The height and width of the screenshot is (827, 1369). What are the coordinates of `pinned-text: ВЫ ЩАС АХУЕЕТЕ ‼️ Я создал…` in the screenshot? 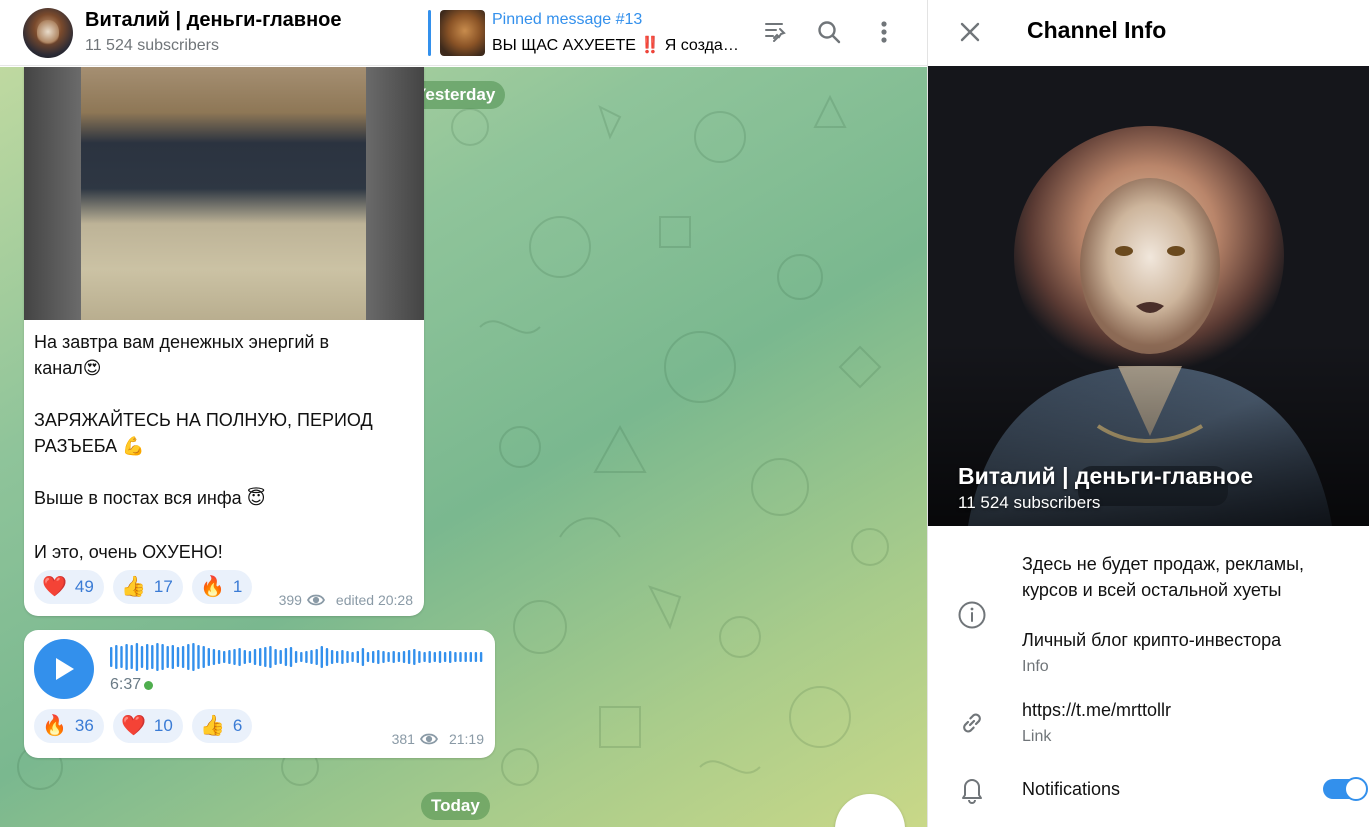 It's located at (616, 45).